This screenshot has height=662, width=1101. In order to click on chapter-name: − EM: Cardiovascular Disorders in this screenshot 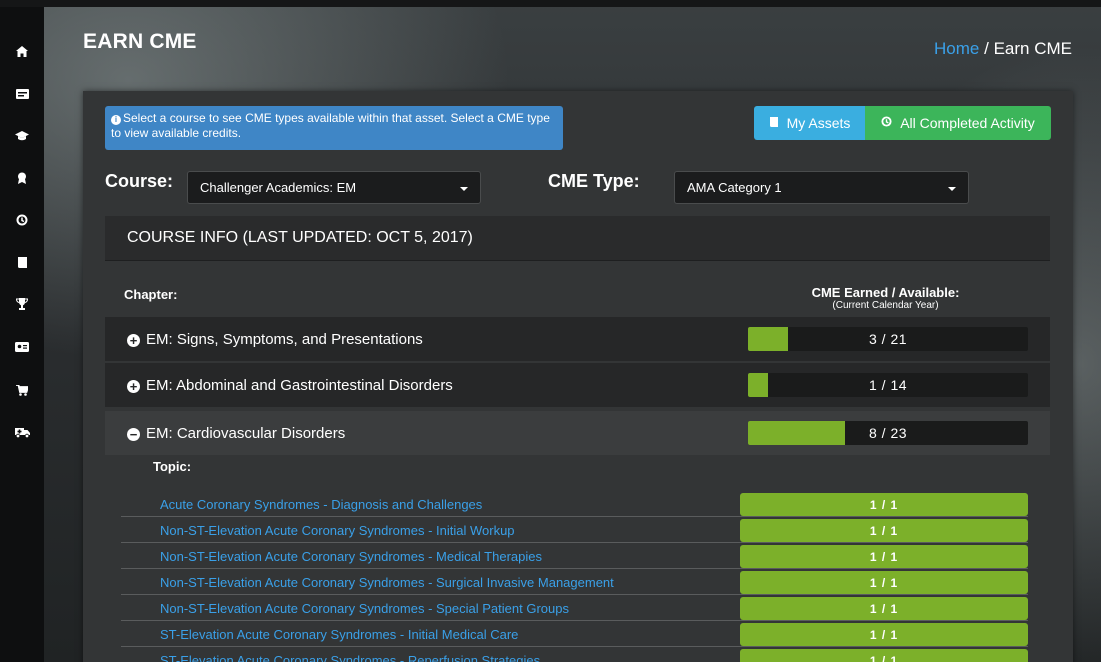, I will do `click(236, 433)`.